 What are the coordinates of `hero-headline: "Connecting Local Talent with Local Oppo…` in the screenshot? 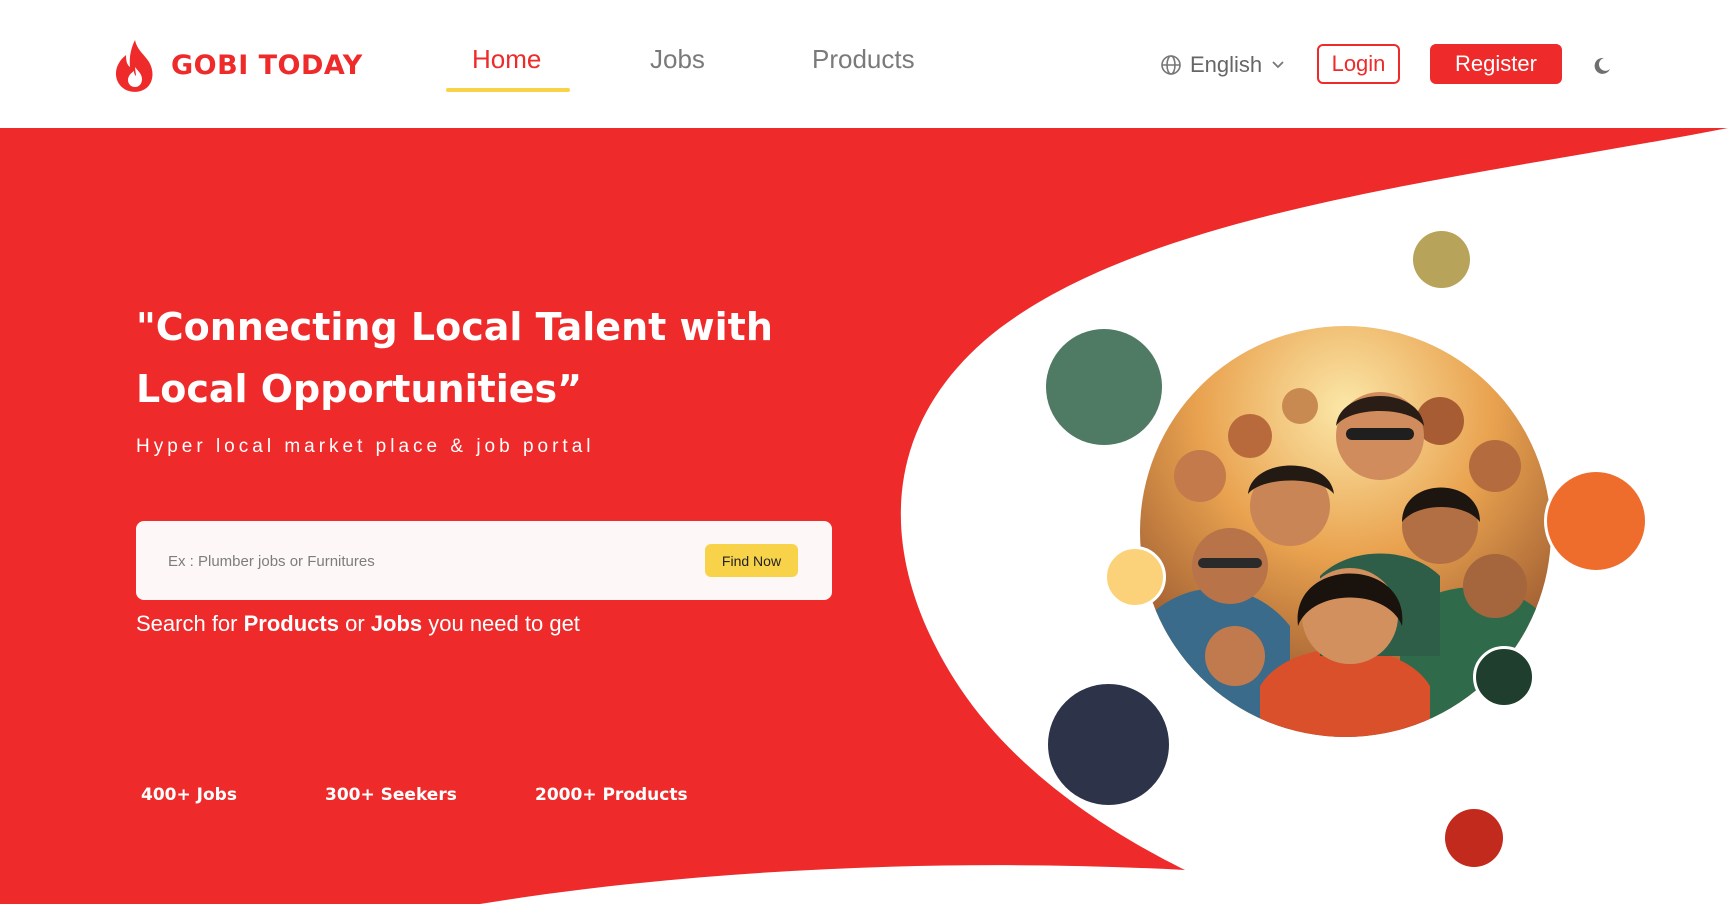 It's located at (496, 358).